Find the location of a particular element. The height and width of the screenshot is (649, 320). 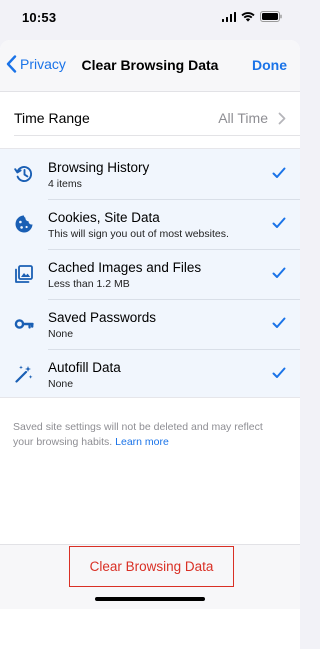

magic-wand-icon is located at coordinates (24, 374).